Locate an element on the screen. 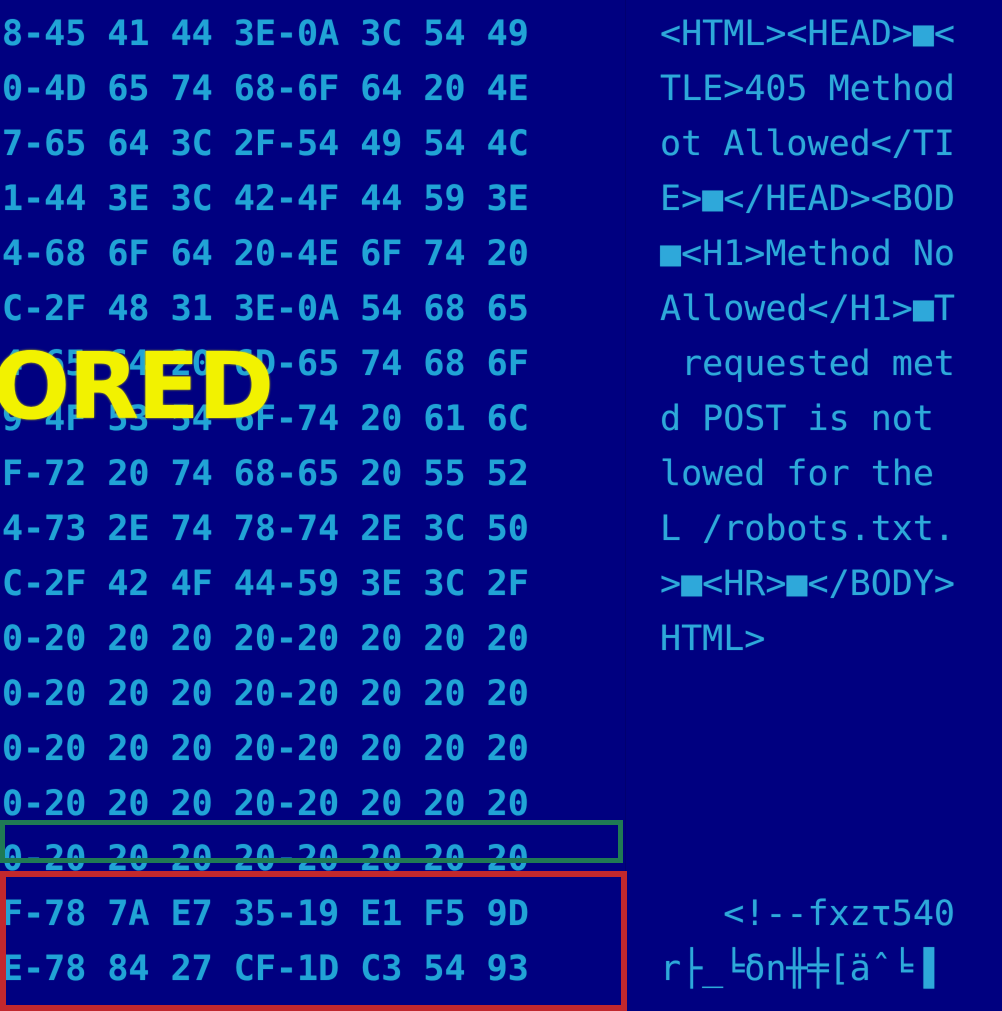  hex-row: C-2F 48 31 3E-0A 54 68 65 is located at coordinates (265, 309).